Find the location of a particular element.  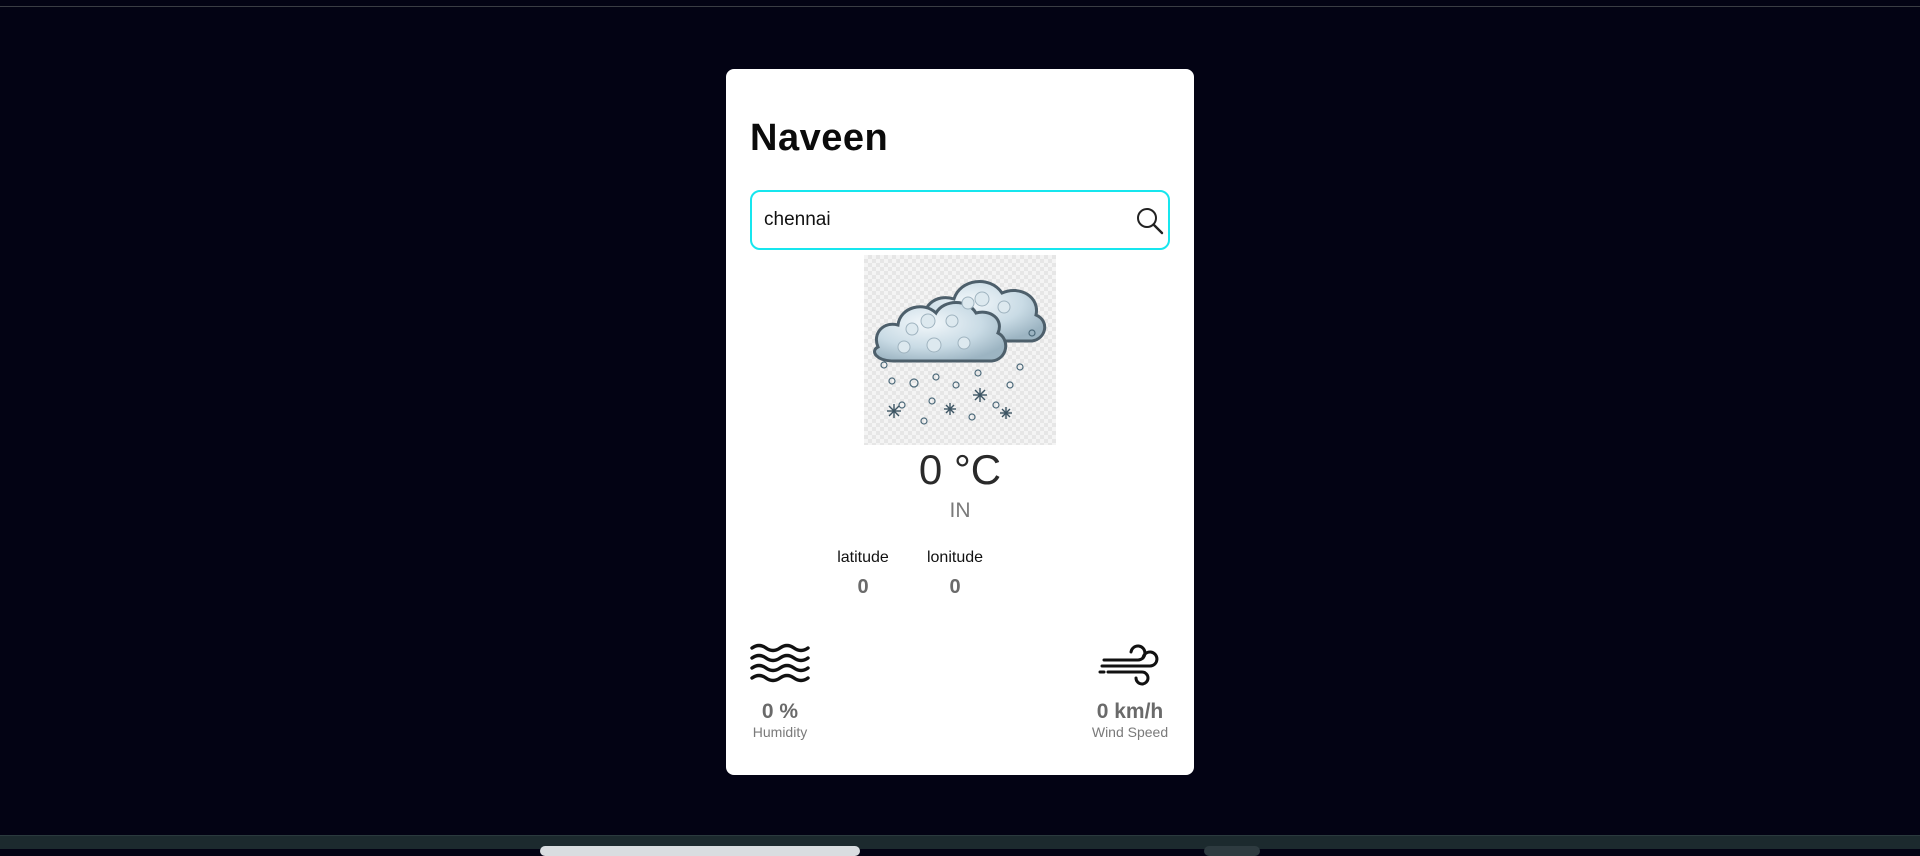

wind-block: 0 km/h Wind Speed is located at coordinates (1130, 692).